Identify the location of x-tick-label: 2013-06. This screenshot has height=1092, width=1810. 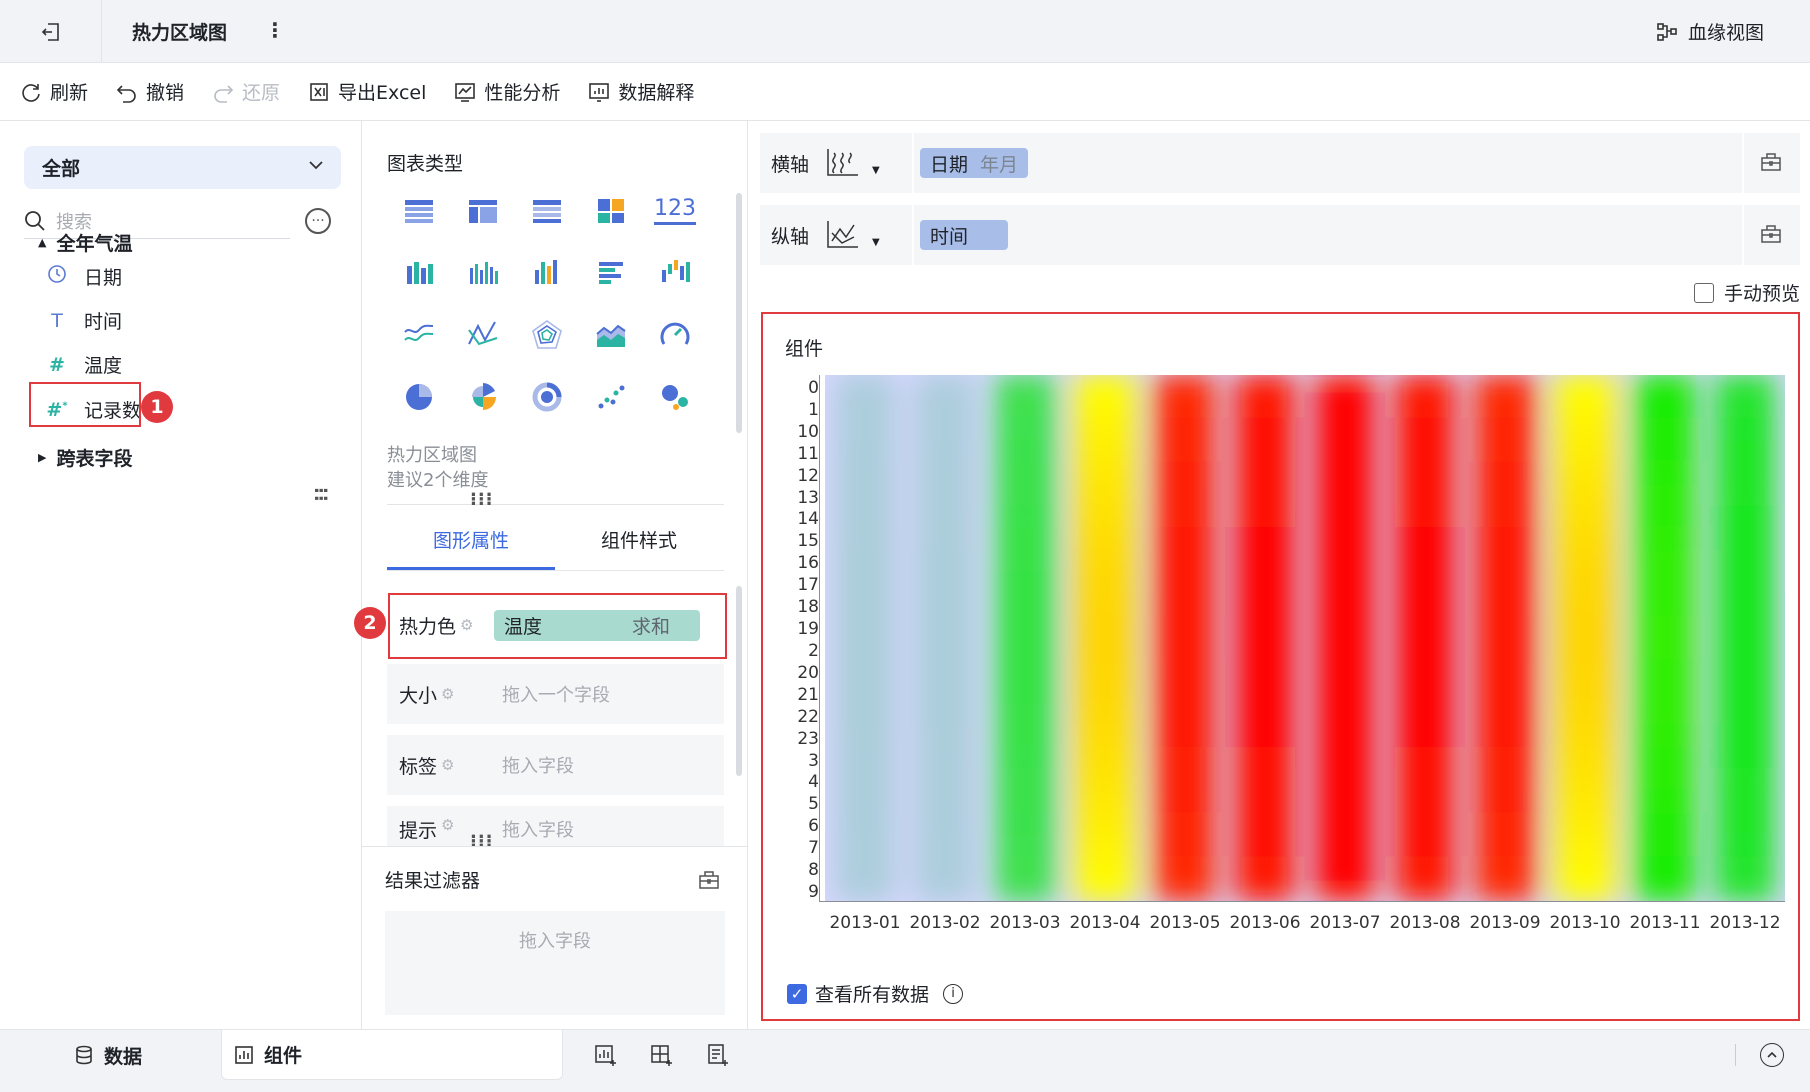
(1265, 923).